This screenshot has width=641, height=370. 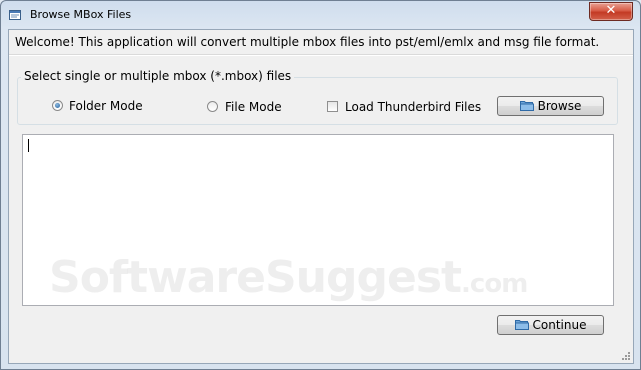 I want to click on close-icon: ✕, so click(x=611, y=10).